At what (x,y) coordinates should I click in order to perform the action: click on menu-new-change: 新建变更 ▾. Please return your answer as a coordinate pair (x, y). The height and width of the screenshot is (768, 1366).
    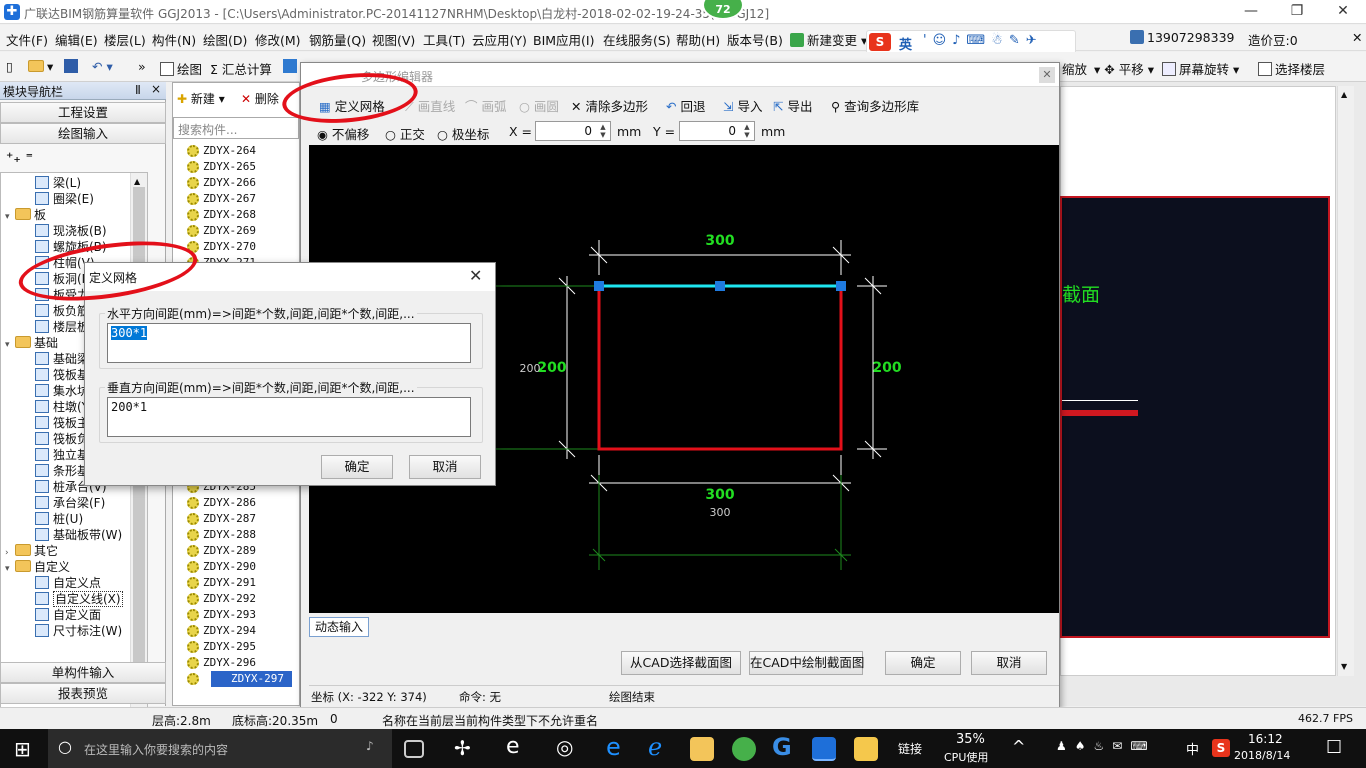
    Looking at the image, I should click on (828, 39).